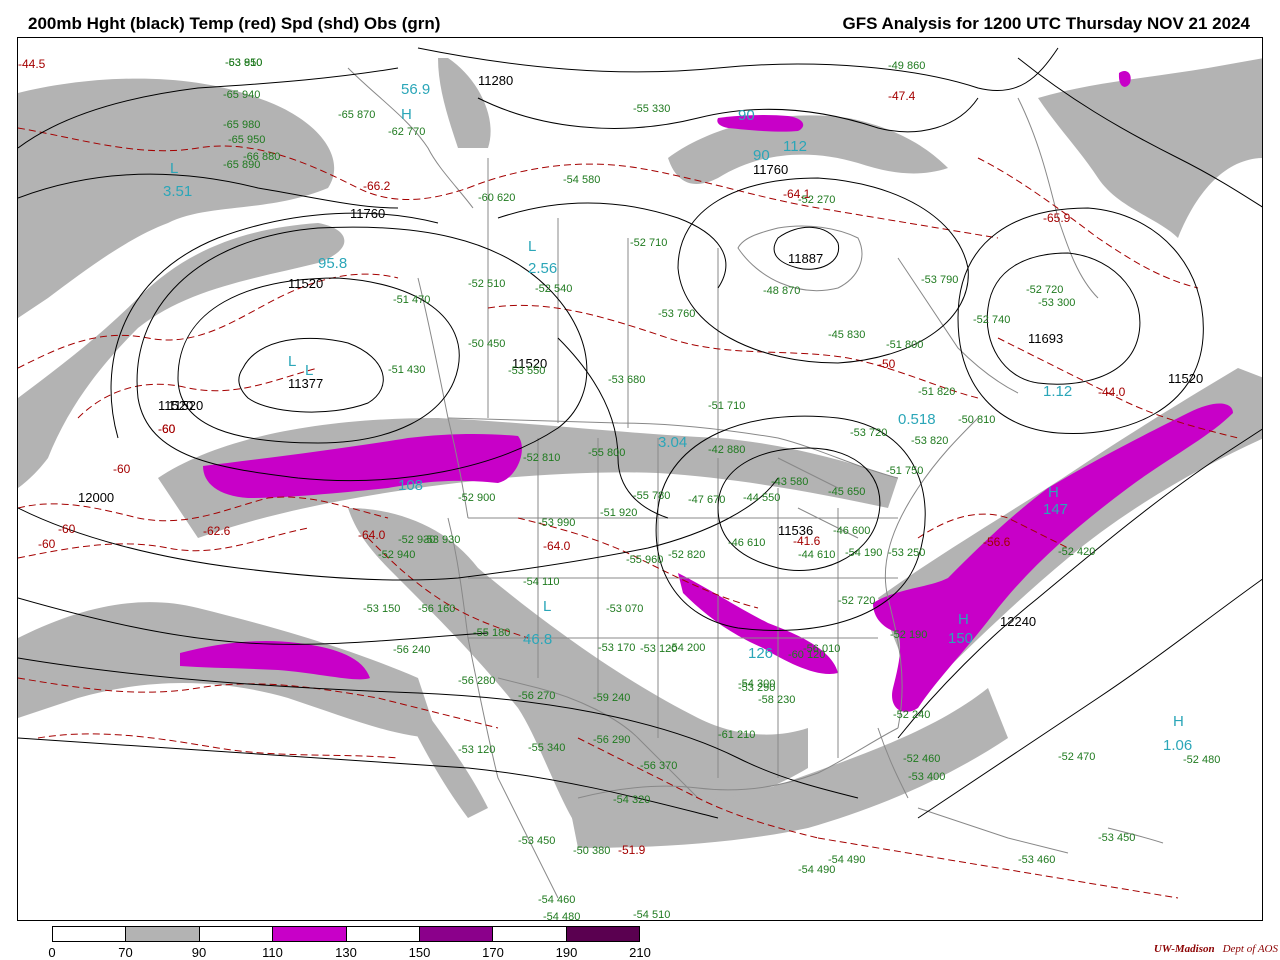 The image size is (1280, 960). What do you see at coordinates (991, 320) in the screenshot?
I see `station-observation: -52 740` at bounding box center [991, 320].